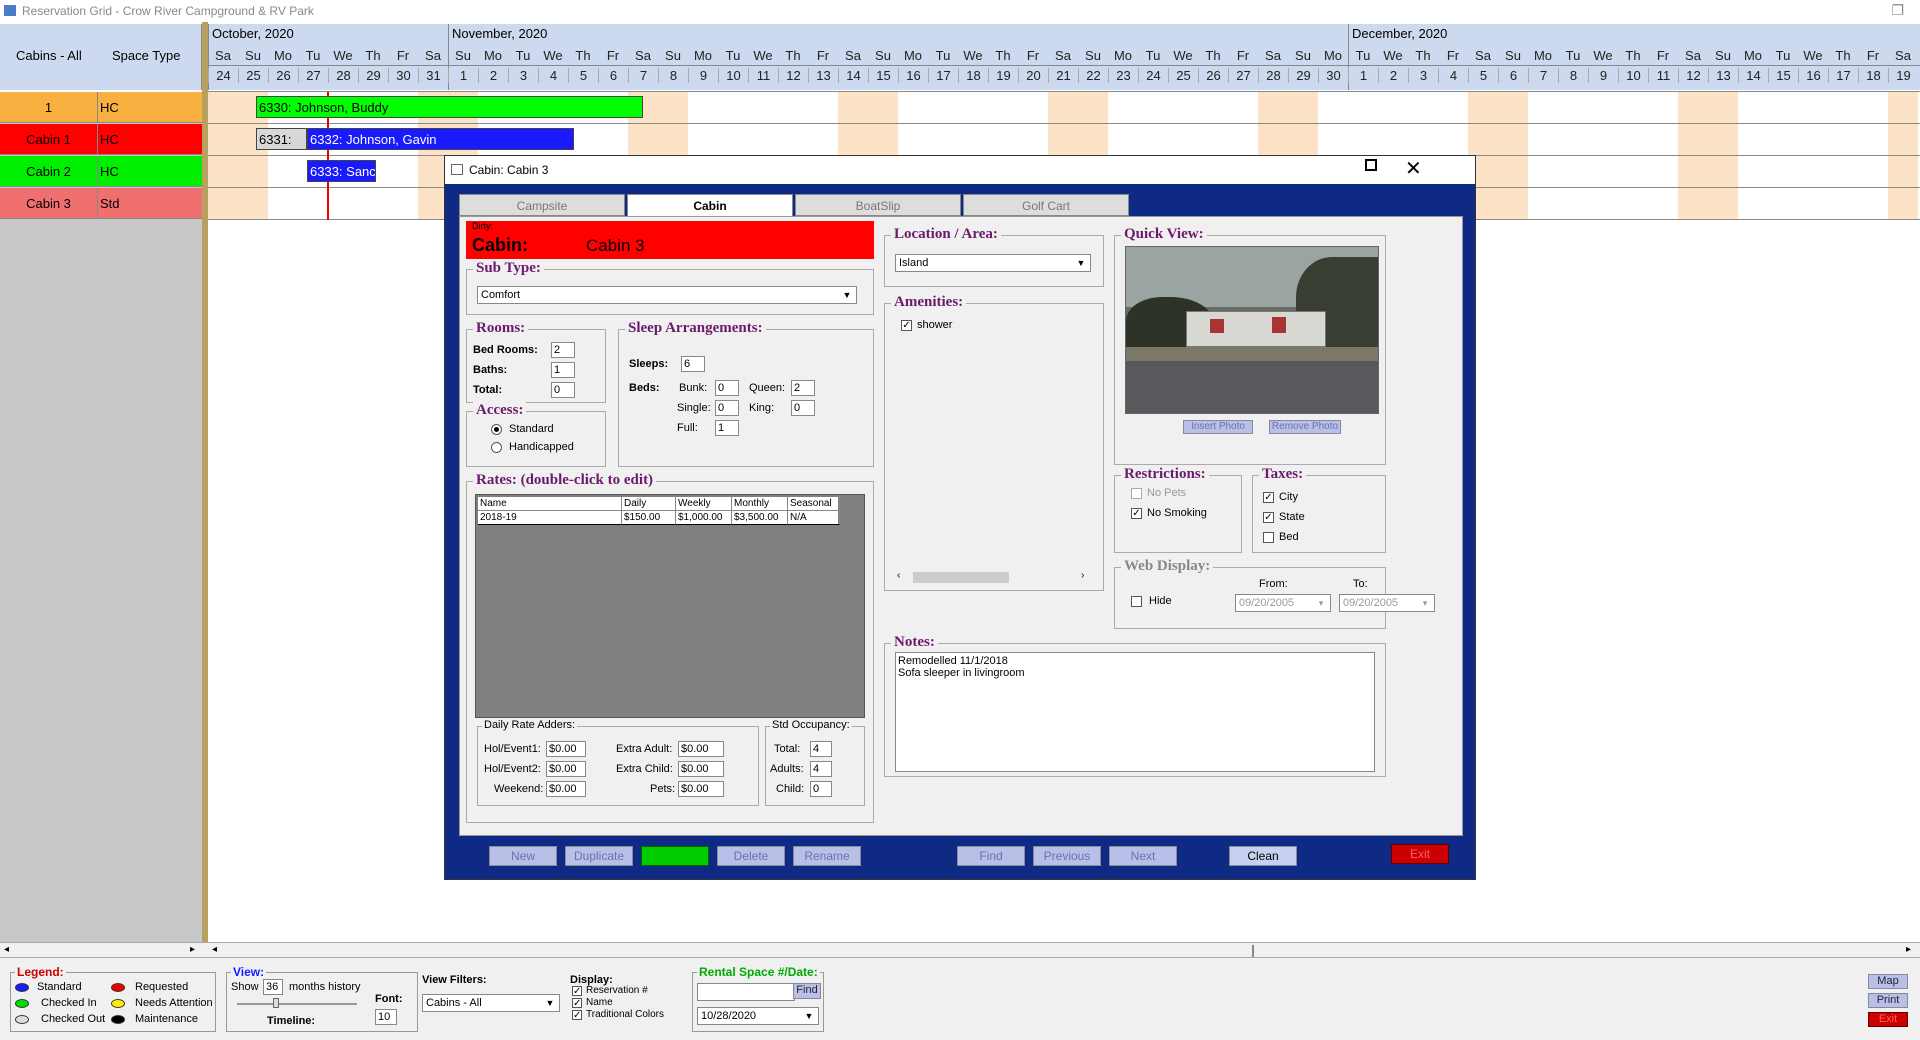  I want to click on amenities-scrollbar: ‹ ›, so click(993, 577).